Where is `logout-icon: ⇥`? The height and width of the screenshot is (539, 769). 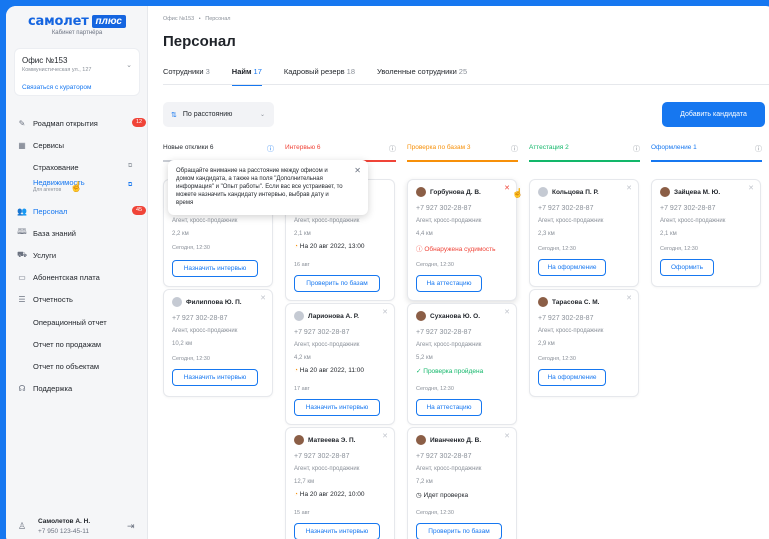 logout-icon: ⇥ is located at coordinates (131, 526).